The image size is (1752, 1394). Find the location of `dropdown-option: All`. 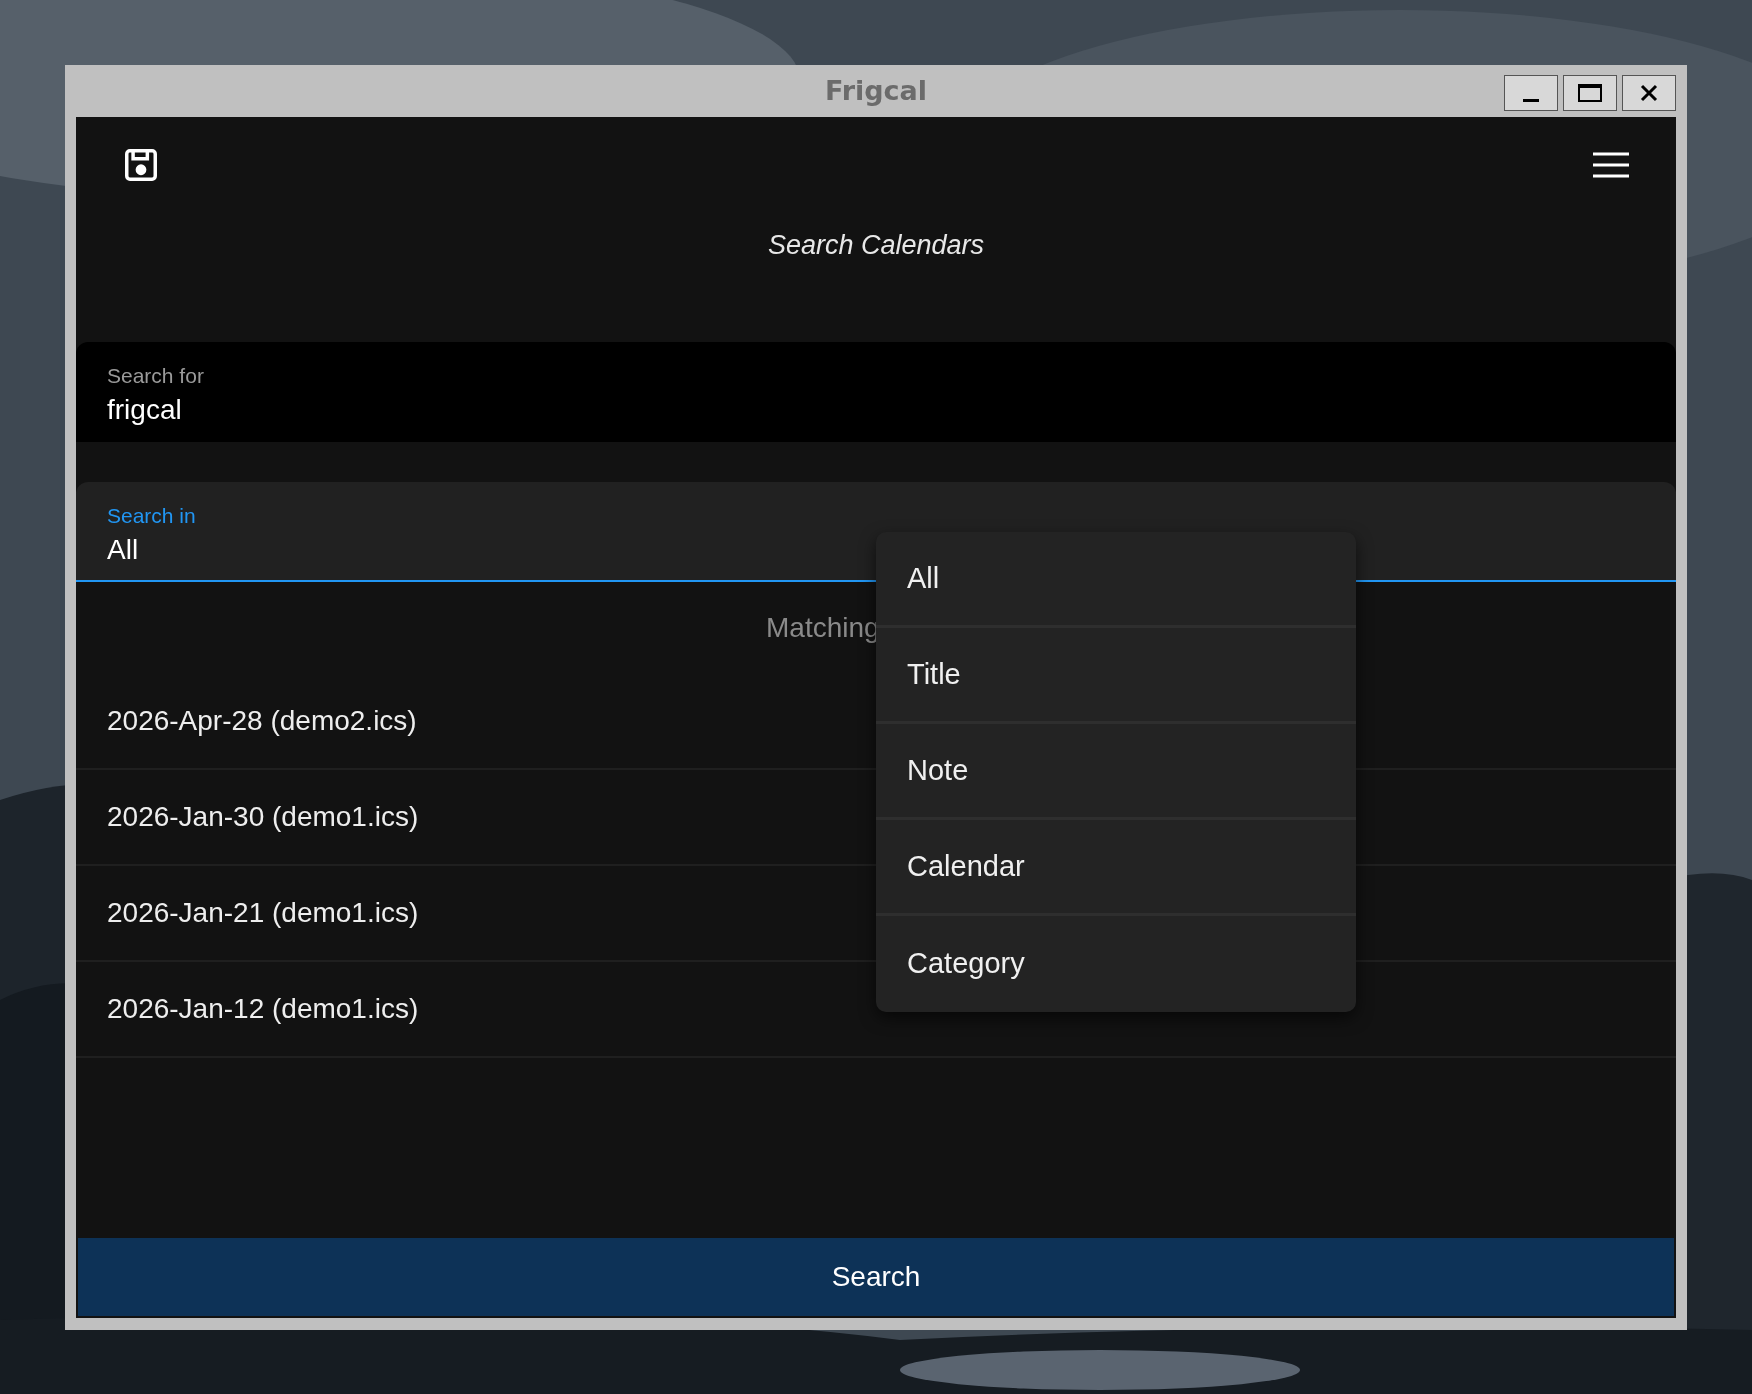

dropdown-option: All is located at coordinates (1116, 580).